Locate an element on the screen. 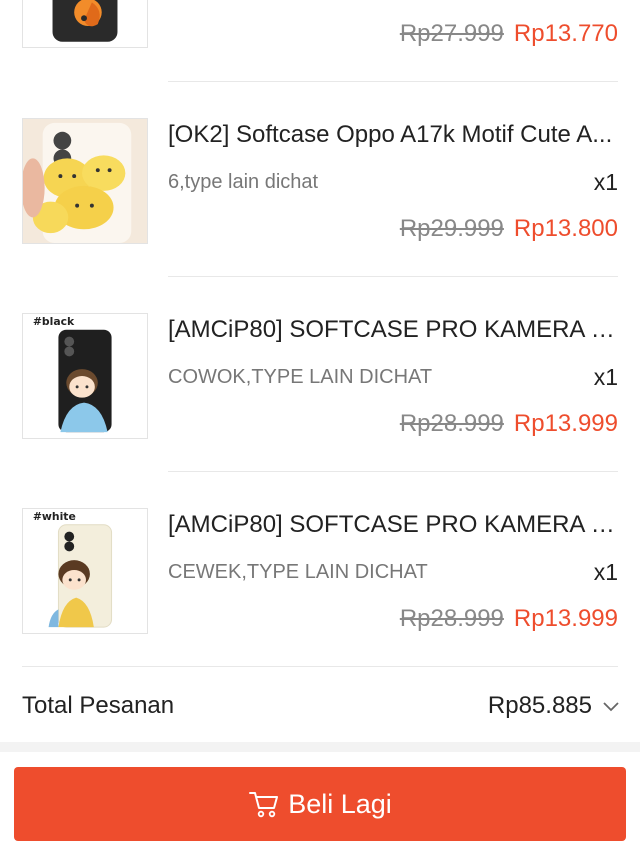 This screenshot has height=853, width=640. order-total-value: Rp85.885 is located at coordinates (539, 705).